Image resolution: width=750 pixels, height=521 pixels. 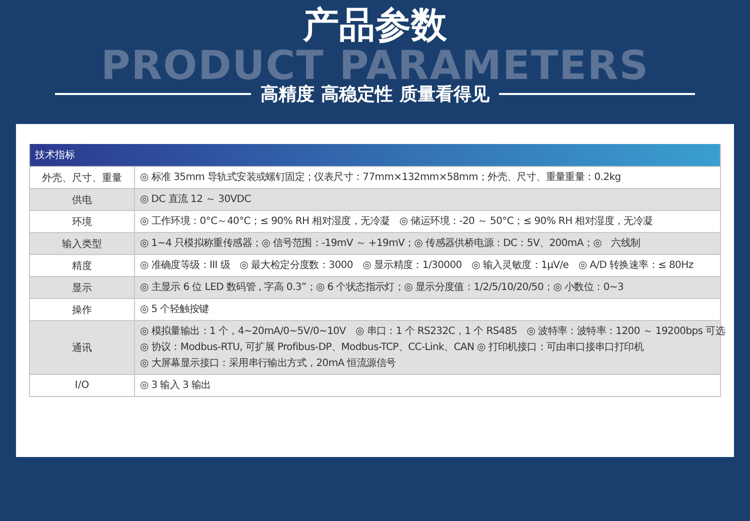 What do you see at coordinates (375, 155) in the screenshot?
I see `table-header: 技术指标` at bounding box center [375, 155].